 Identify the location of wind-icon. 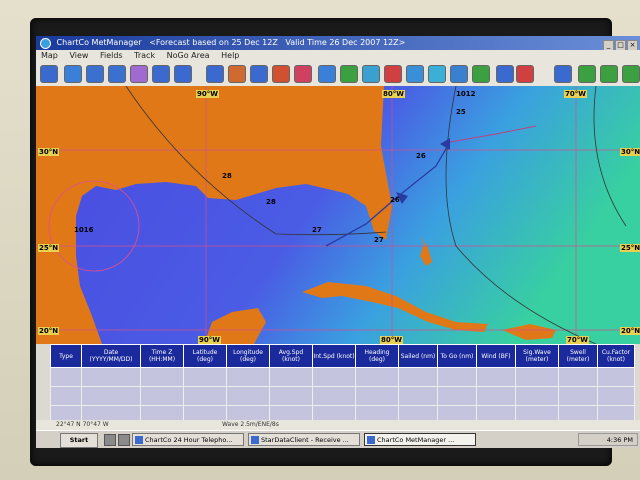
(349, 74).